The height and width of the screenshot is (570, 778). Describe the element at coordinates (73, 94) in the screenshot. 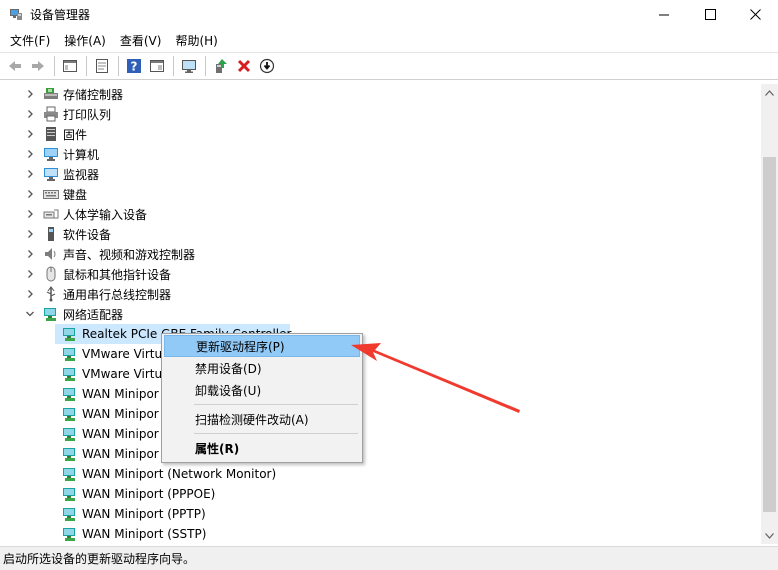

I see `tree-category: 存储控制器` at that location.